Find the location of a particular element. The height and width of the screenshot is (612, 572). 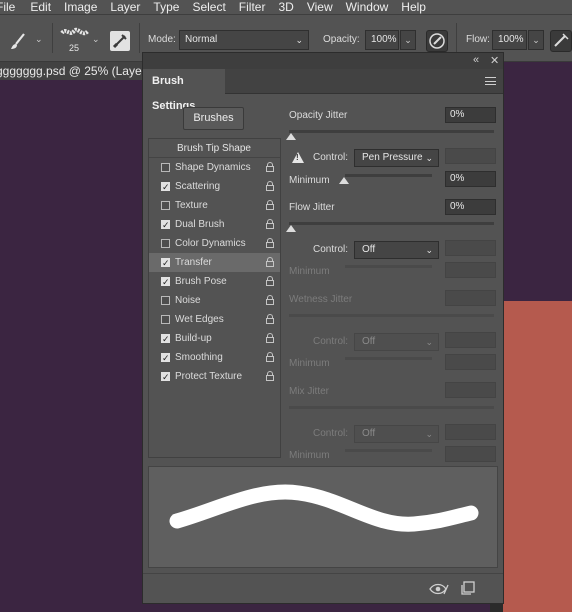

option-transfer: Transfer is located at coordinates (214, 262).